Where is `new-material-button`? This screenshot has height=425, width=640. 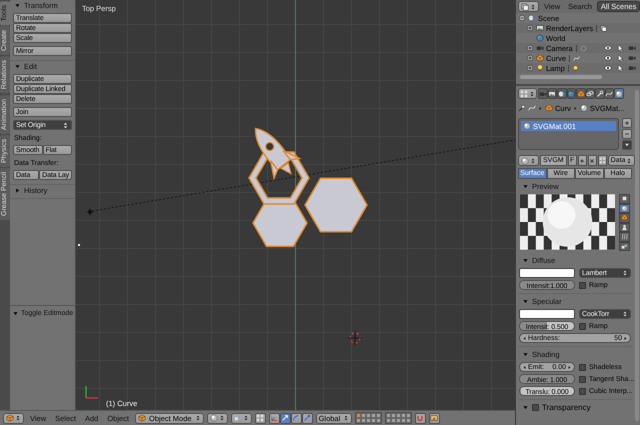 new-material-button is located at coordinates (582, 160).